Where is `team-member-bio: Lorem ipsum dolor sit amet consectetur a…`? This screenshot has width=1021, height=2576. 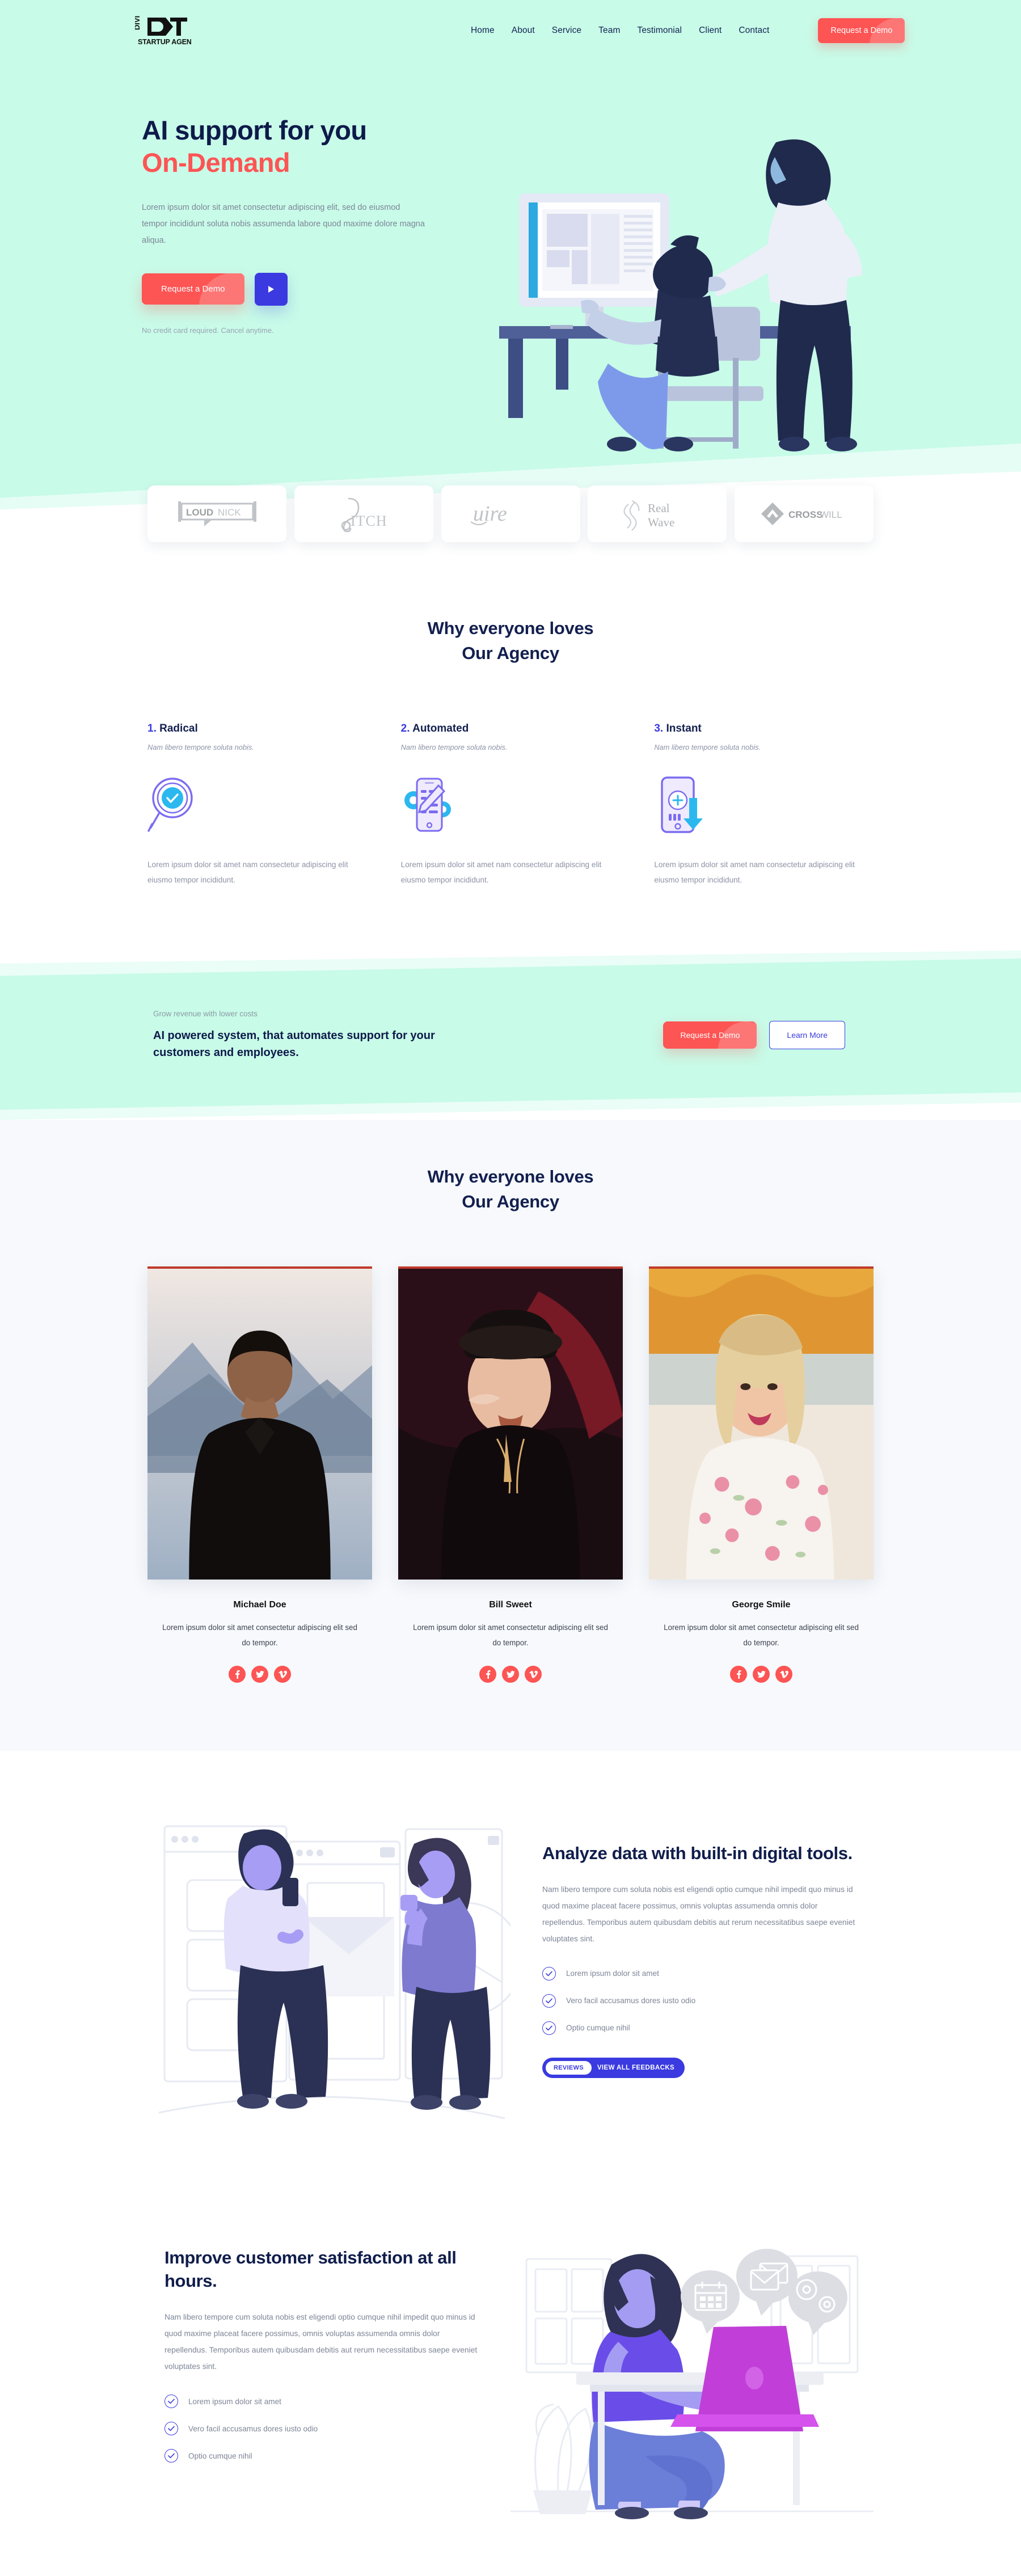
team-member-bio: Lorem ipsum dolor sit amet consectetur a… is located at coordinates (510, 1635).